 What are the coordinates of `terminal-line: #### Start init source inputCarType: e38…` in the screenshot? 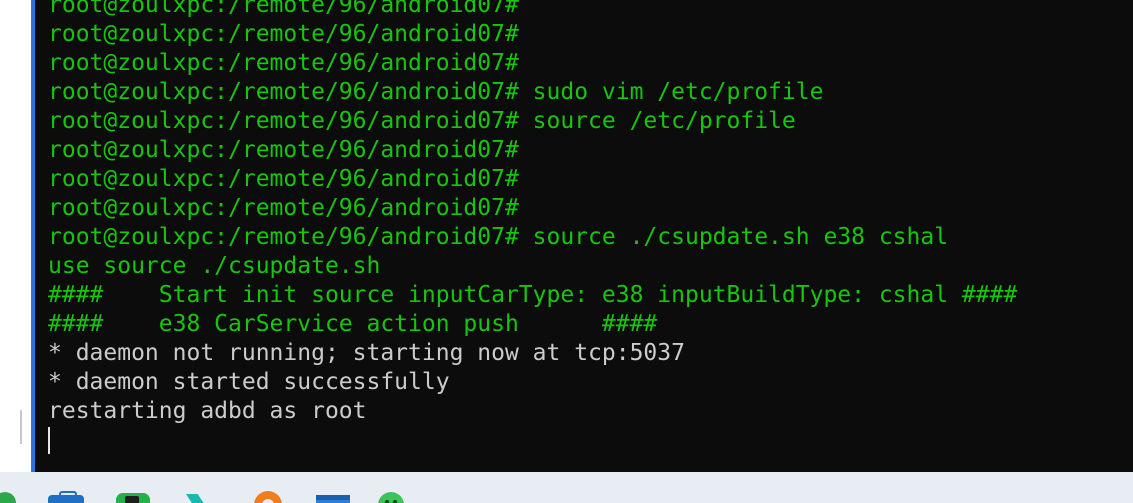 It's located at (533, 295).